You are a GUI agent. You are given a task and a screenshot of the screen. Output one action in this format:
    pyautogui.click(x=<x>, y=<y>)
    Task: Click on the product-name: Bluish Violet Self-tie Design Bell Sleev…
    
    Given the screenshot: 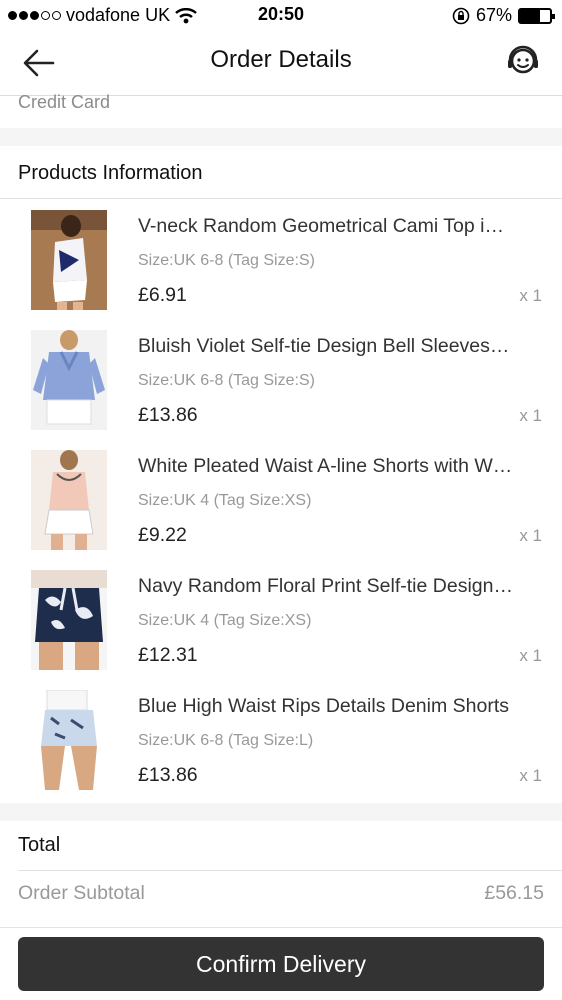 What is the action you would take?
    pyautogui.click(x=324, y=346)
    